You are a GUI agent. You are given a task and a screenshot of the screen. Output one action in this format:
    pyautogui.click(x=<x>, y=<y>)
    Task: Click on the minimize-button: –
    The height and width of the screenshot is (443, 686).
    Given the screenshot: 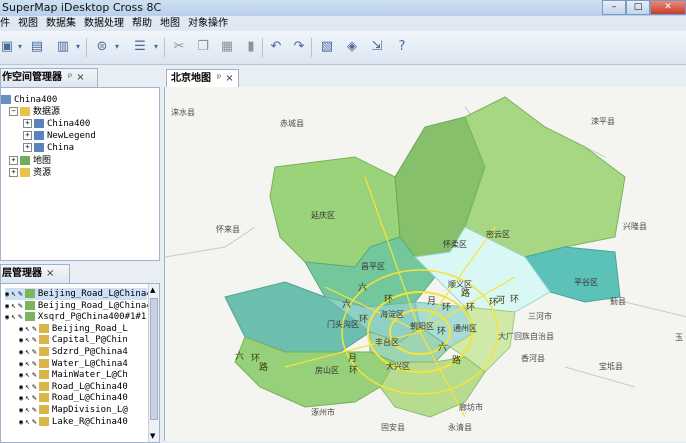 What is the action you would take?
    pyautogui.click(x=614, y=7)
    